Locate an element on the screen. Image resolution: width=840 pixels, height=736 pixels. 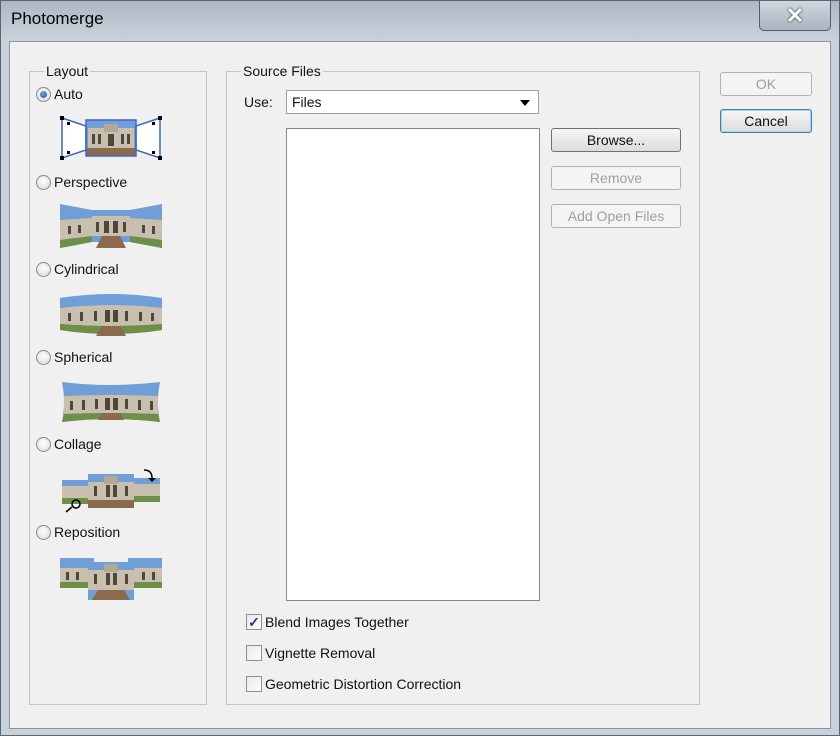
chevron-down-icon is located at coordinates (525, 103).